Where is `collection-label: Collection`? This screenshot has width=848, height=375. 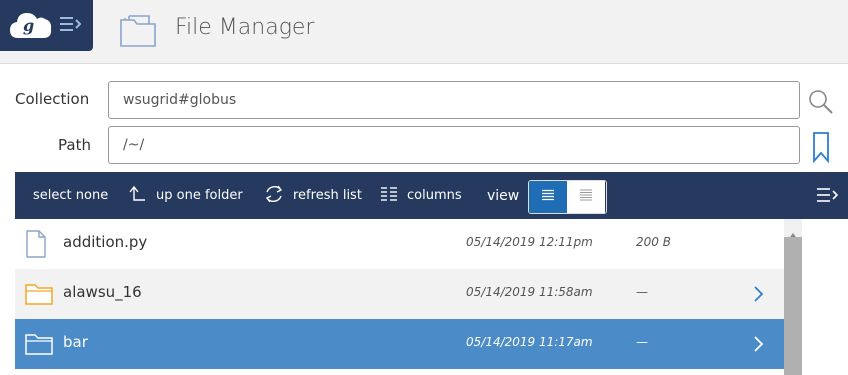
collection-label: Collection is located at coordinates (52, 99).